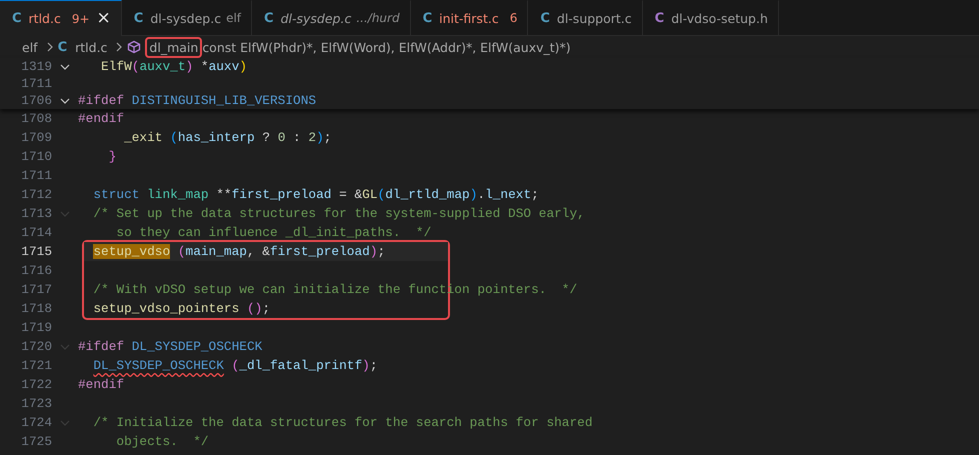 The image size is (979, 455). Describe the element at coordinates (36, 213) in the screenshot. I see `line-number: 1713` at that location.